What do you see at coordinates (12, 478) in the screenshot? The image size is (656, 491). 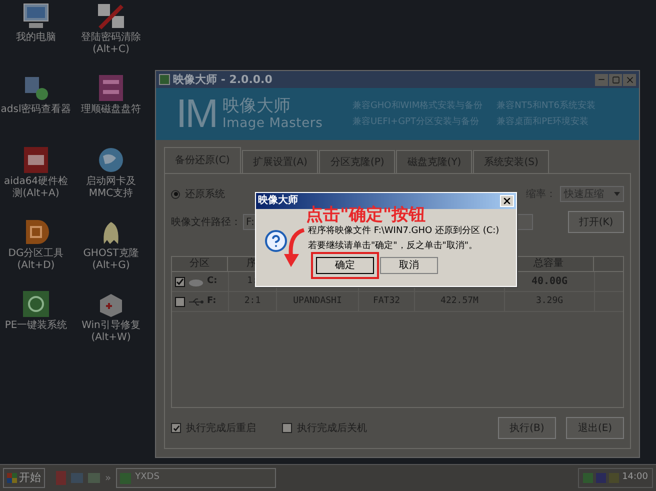 I see `windows-flag-icon` at bounding box center [12, 478].